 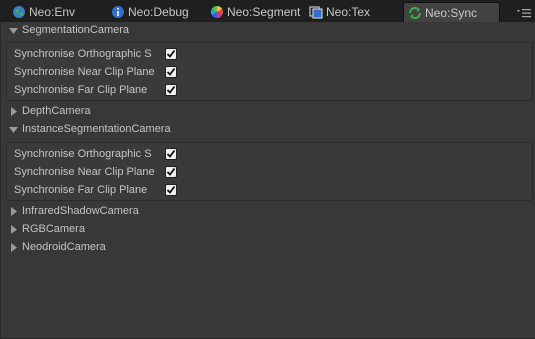 I want to click on foldout-label: RGBCamera, so click(x=53, y=229).